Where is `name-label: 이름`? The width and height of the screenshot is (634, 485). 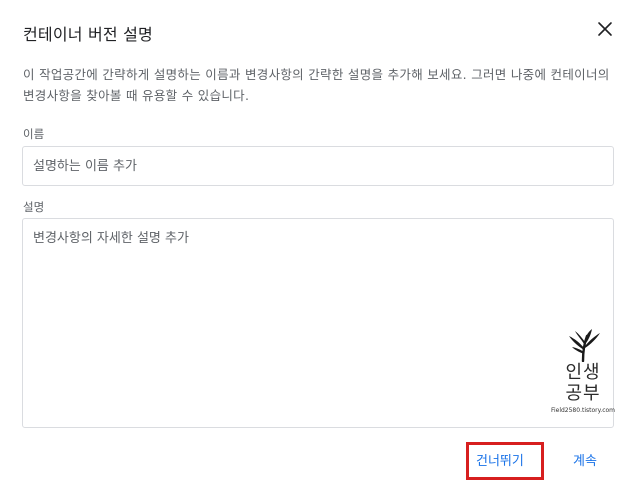 name-label: 이름 is located at coordinates (34, 134).